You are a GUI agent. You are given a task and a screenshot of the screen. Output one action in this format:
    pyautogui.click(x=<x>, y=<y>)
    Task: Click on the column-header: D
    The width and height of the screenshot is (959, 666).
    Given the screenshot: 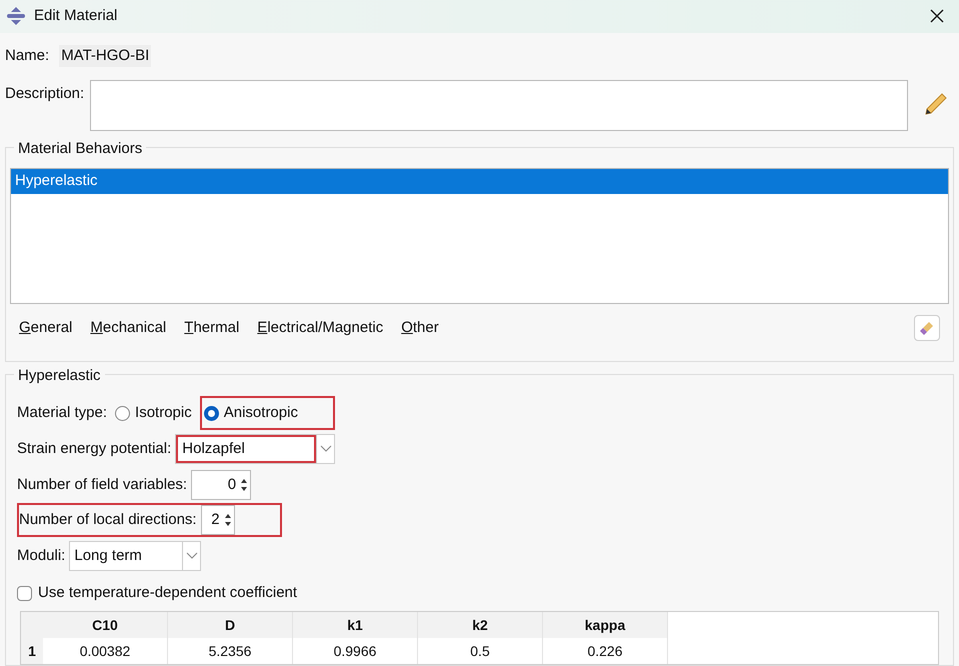 What is the action you would take?
    pyautogui.click(x=230, y=625)
    